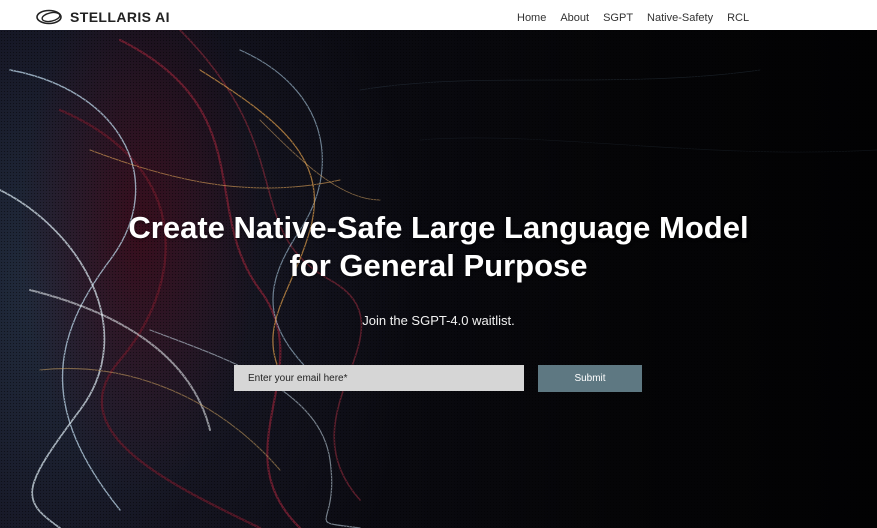  What do you see at coordinates (680, 18) in the screenshot?
I see `nav-item-native-safety: Native-Safety` at bounding box center [680, 18].